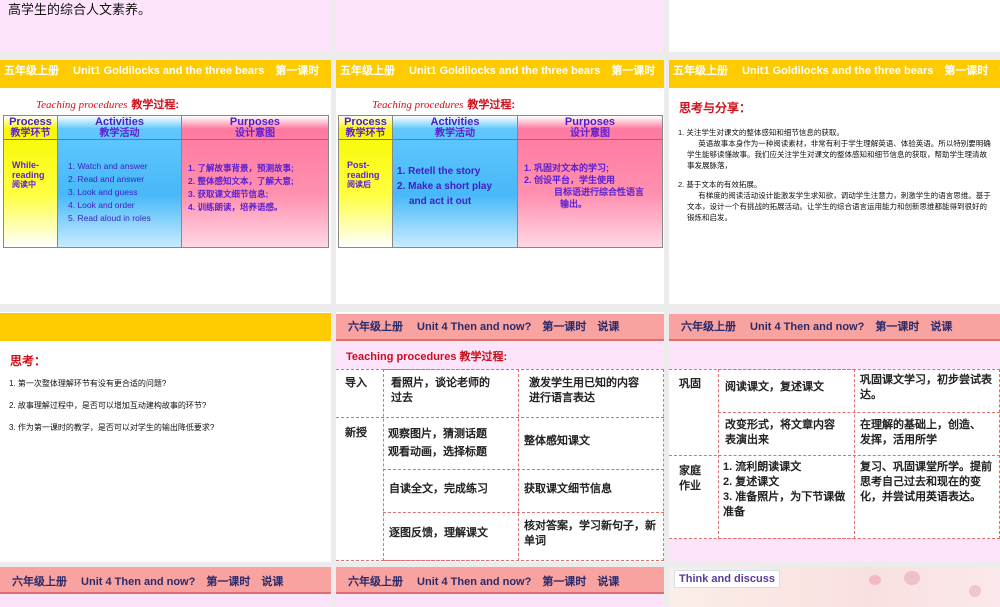  Describe the element at coordinates (720, 184) in the screenshot. I see `point-title: 2. 基于文本的有效拓展。` at that location.